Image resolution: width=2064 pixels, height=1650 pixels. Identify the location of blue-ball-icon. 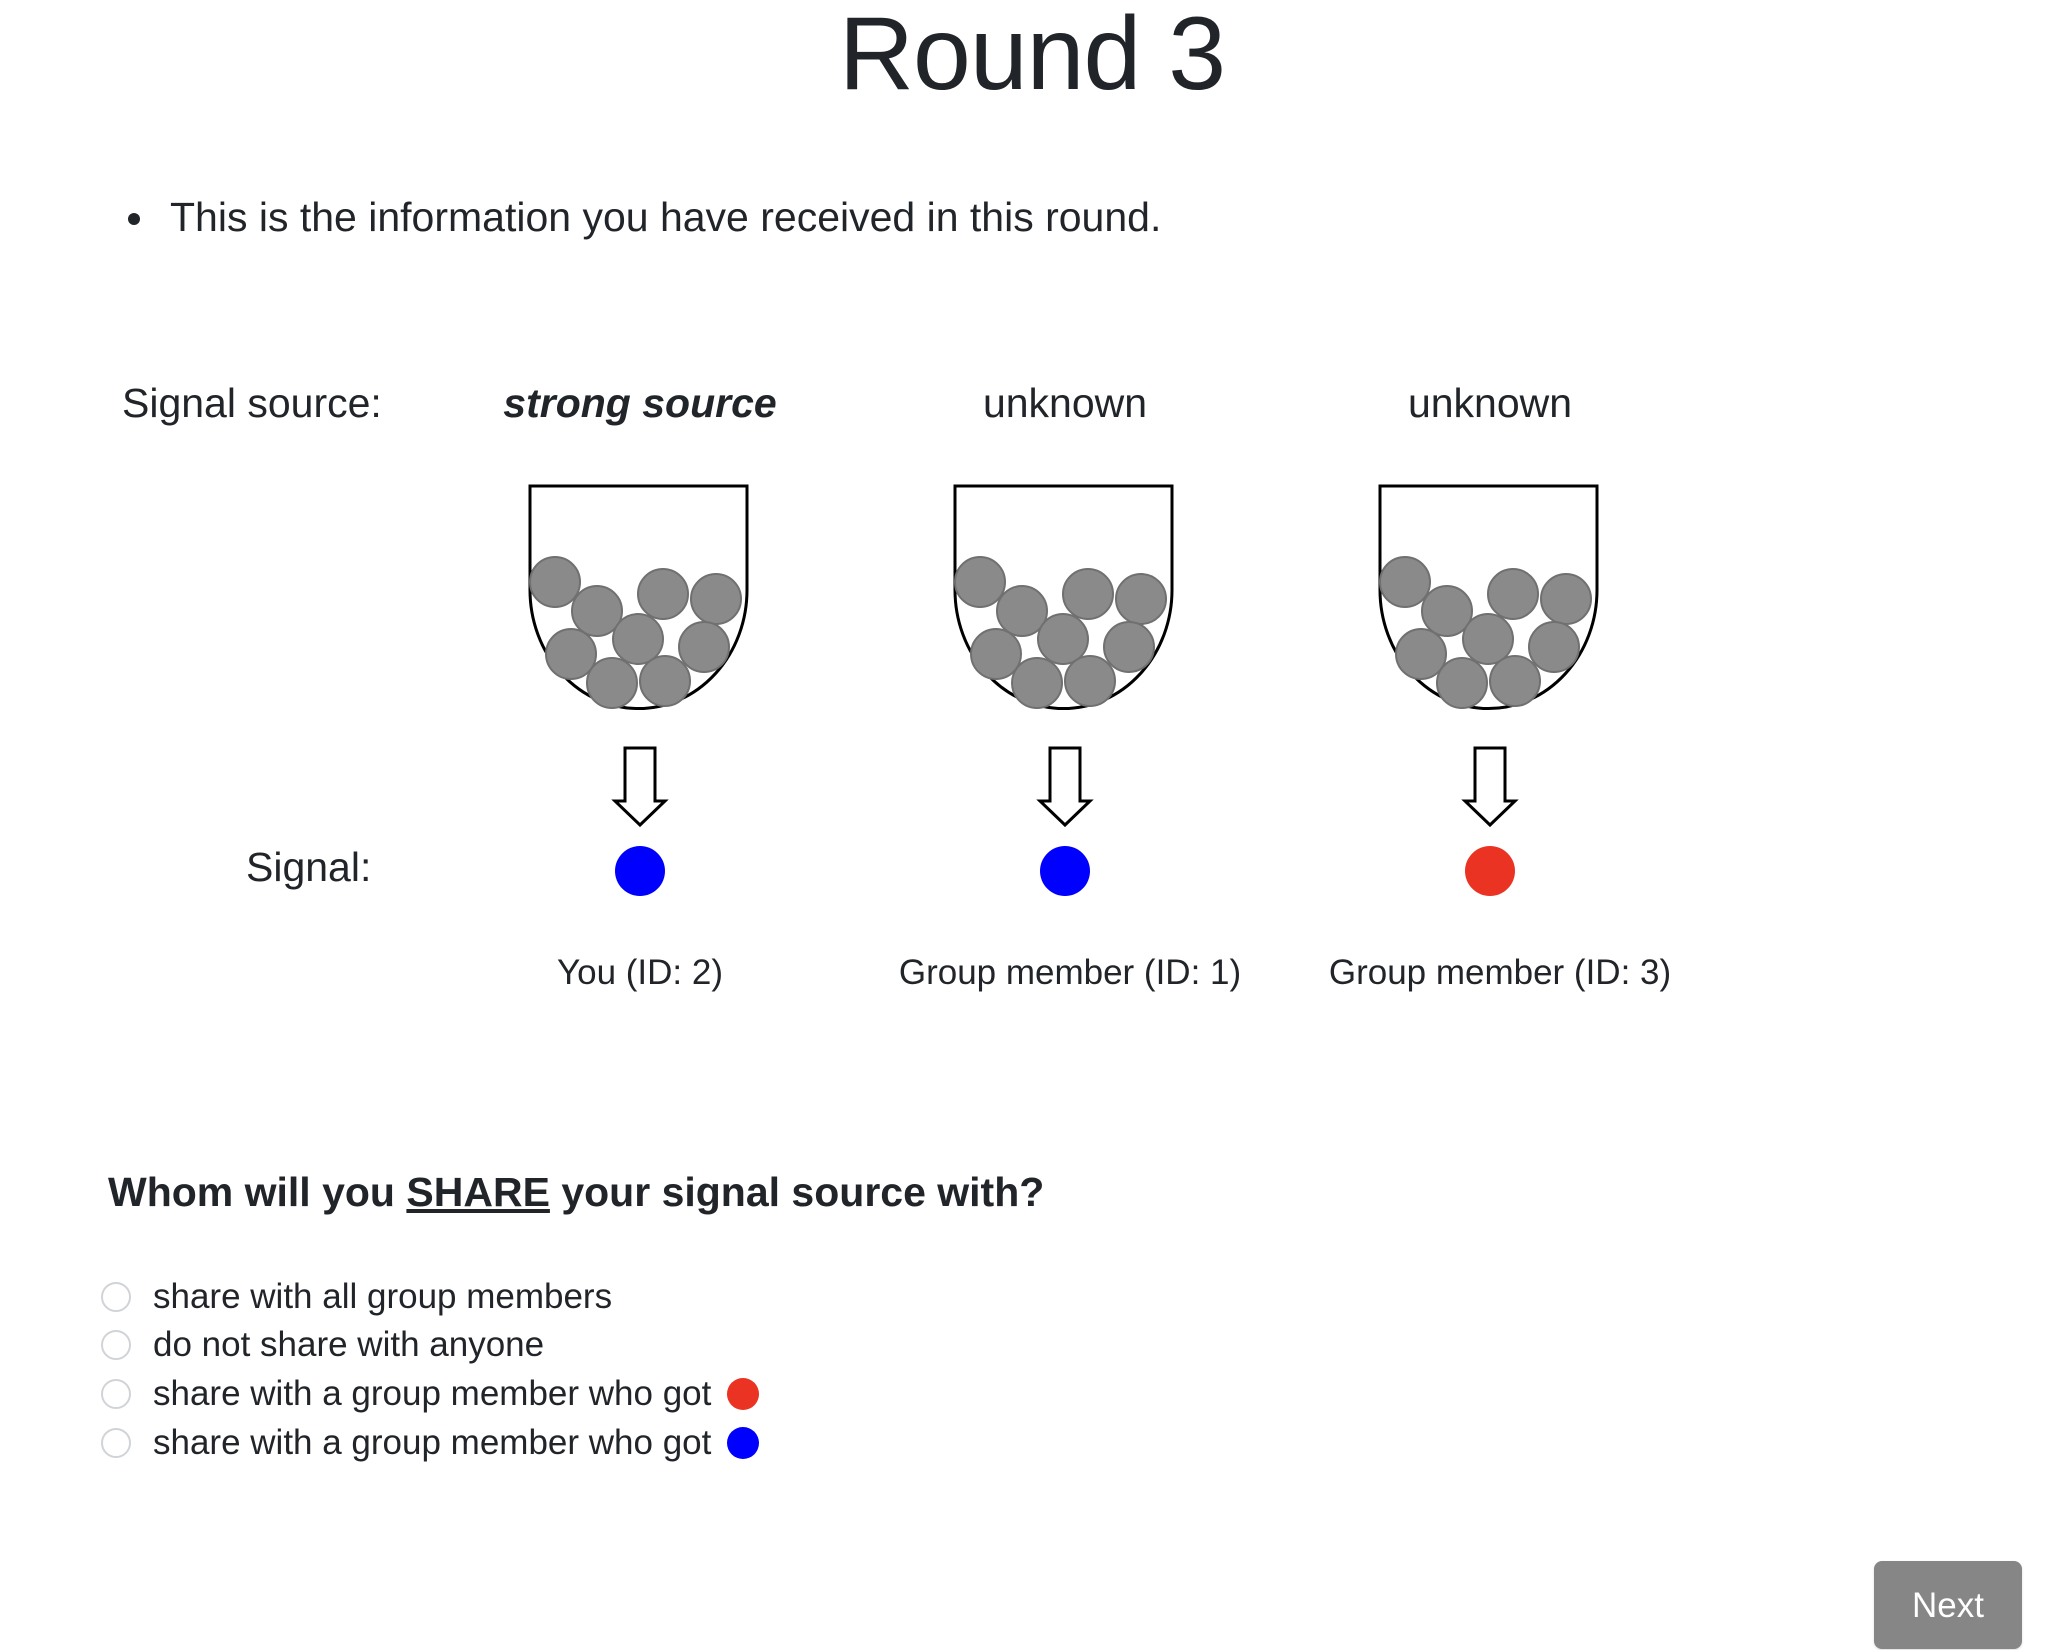
(743, 1443).